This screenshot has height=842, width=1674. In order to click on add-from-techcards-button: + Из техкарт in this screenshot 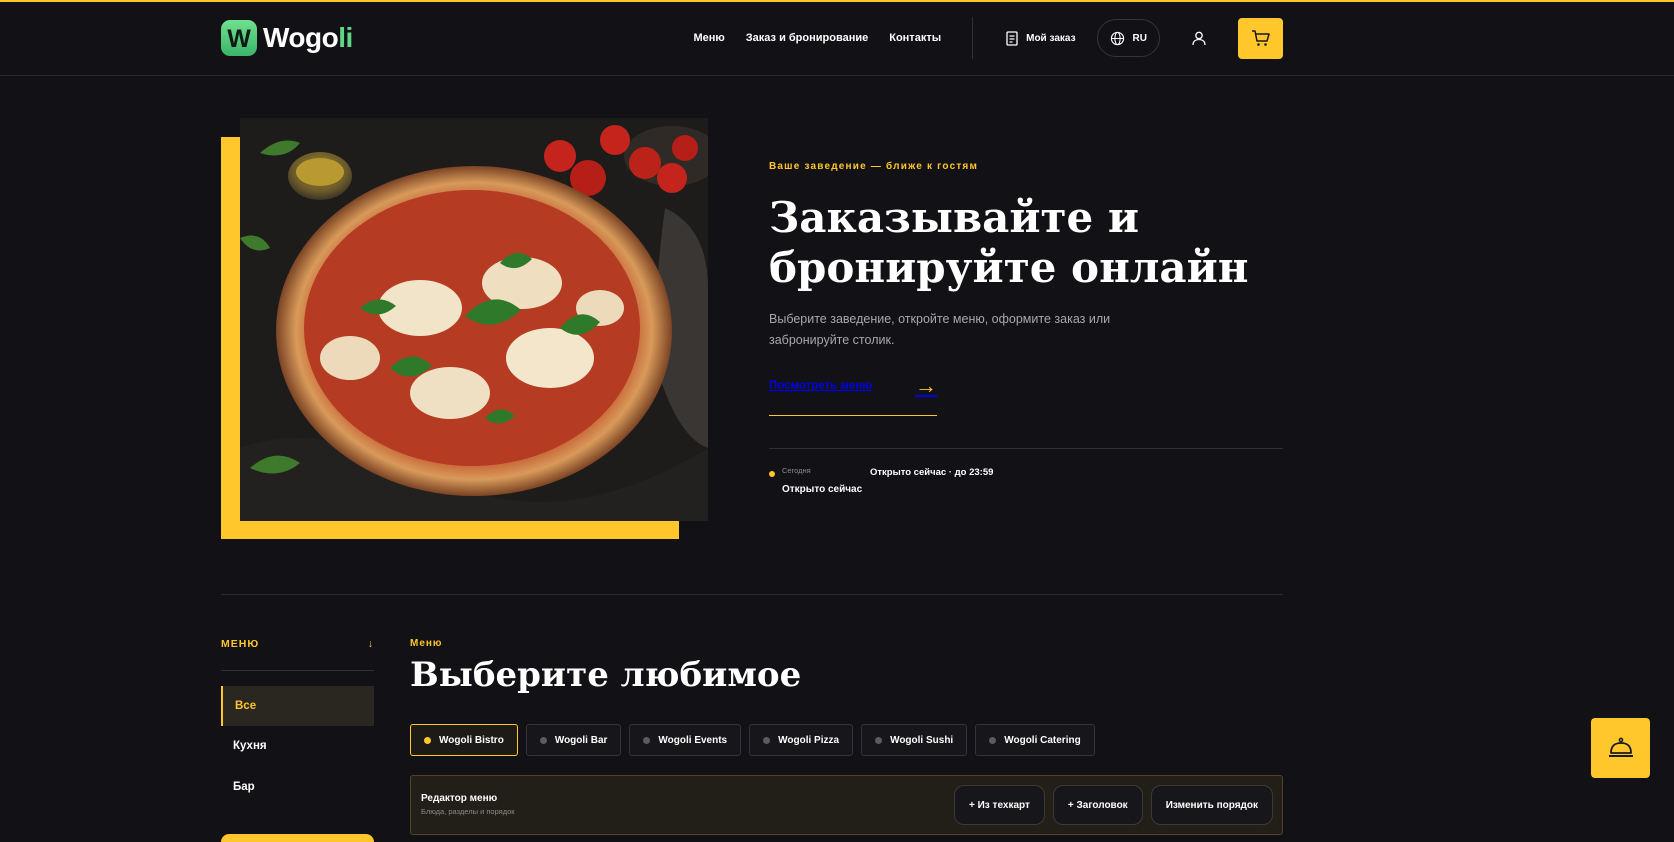, I will do `click(999, 805)`.